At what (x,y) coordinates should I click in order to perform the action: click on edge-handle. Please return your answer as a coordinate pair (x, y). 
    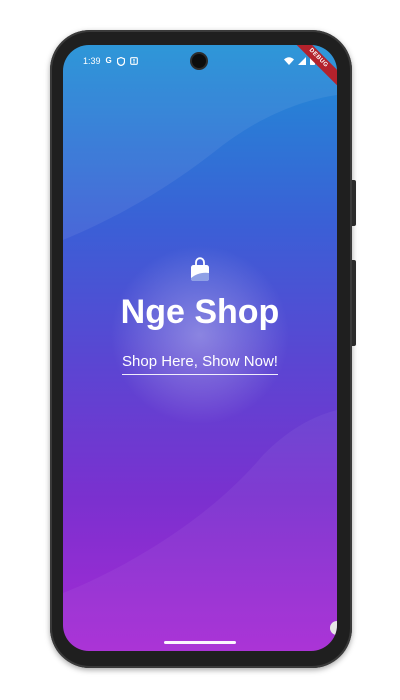
    Looking at the image, I should click on (333, 628).